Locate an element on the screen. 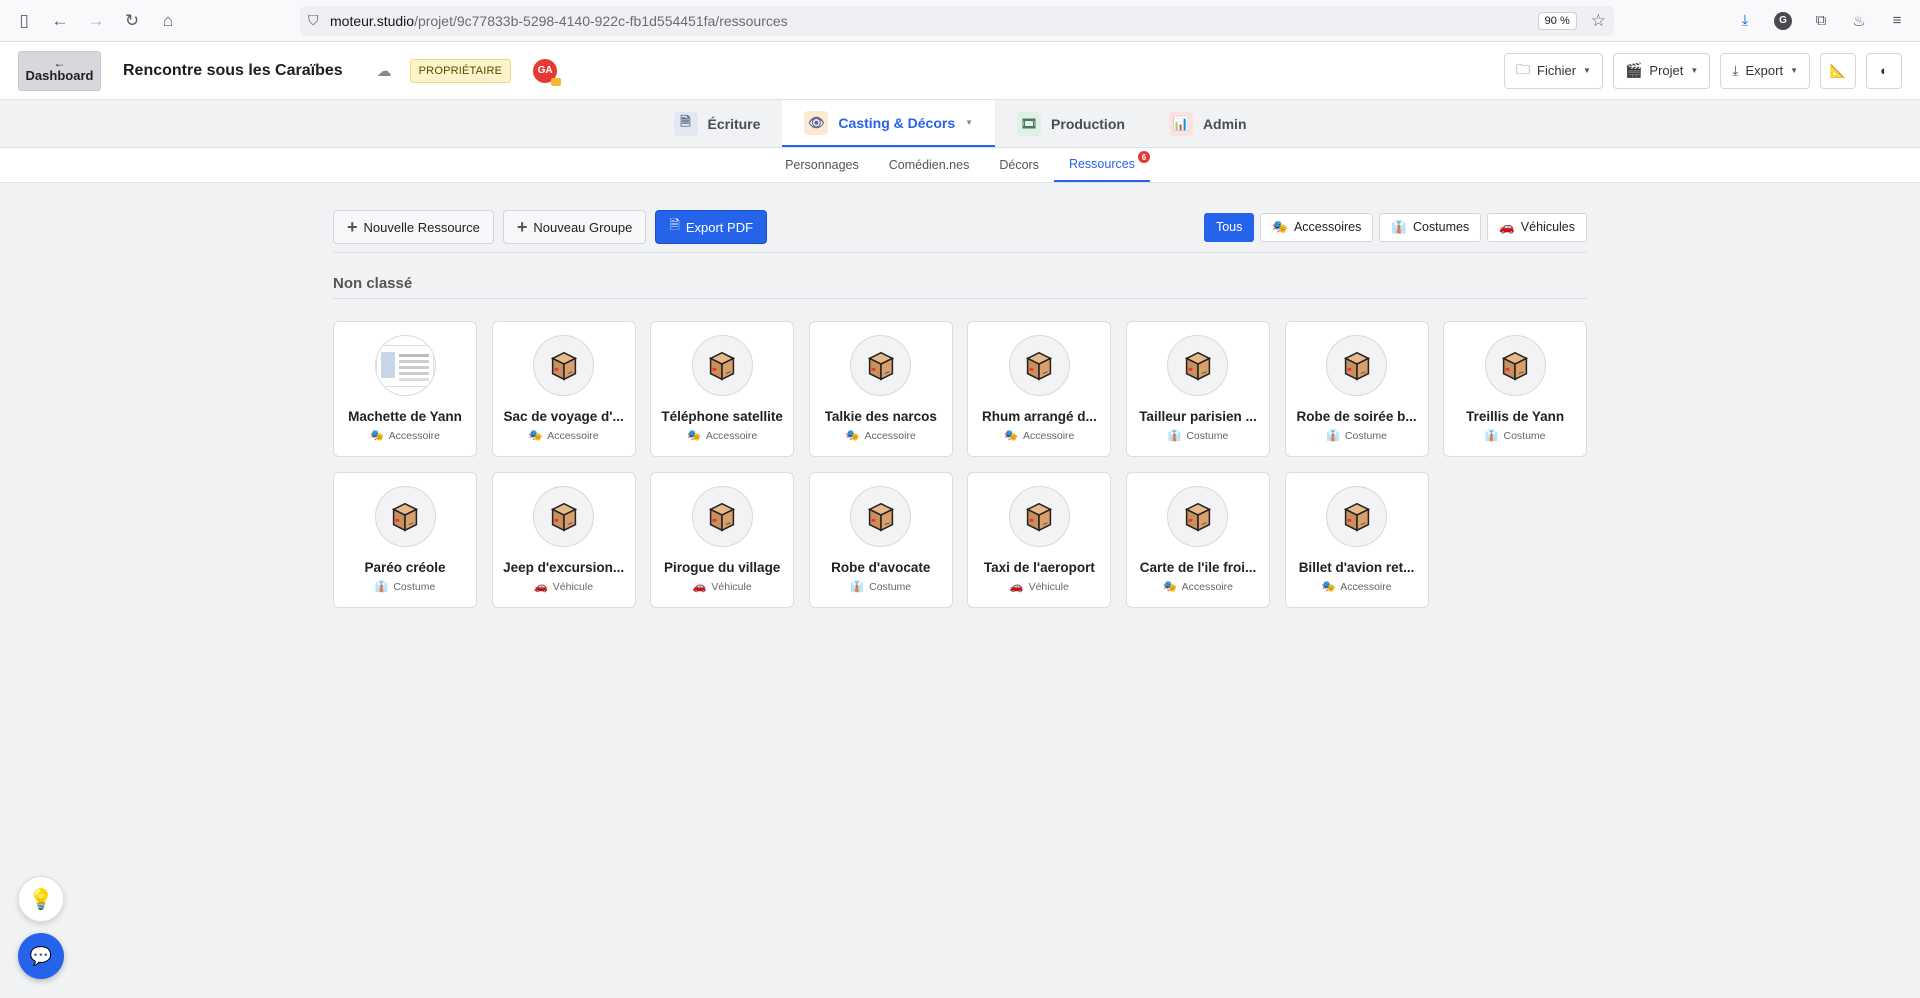 The image size is (1920, 998). clapper-icon: 🎬 is located at coordinates (1633, 70).